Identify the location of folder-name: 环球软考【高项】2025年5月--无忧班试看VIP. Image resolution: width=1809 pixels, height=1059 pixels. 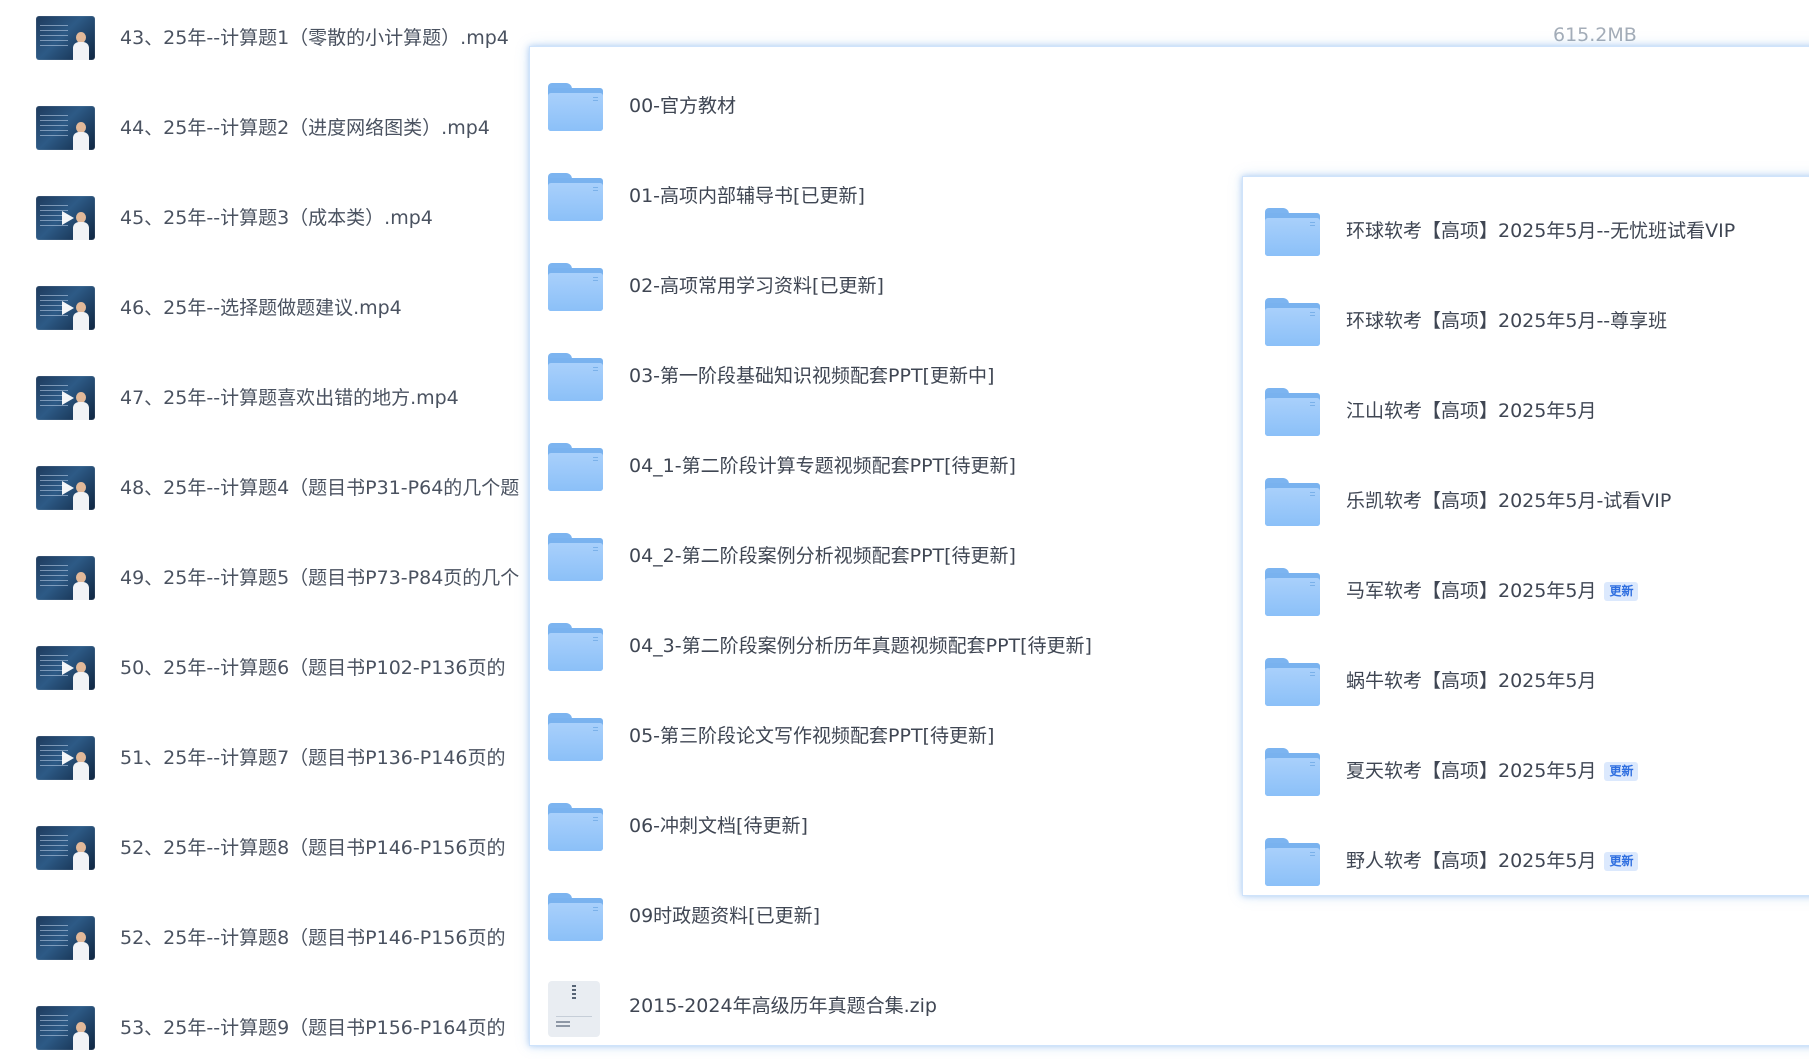
(1541, 231).